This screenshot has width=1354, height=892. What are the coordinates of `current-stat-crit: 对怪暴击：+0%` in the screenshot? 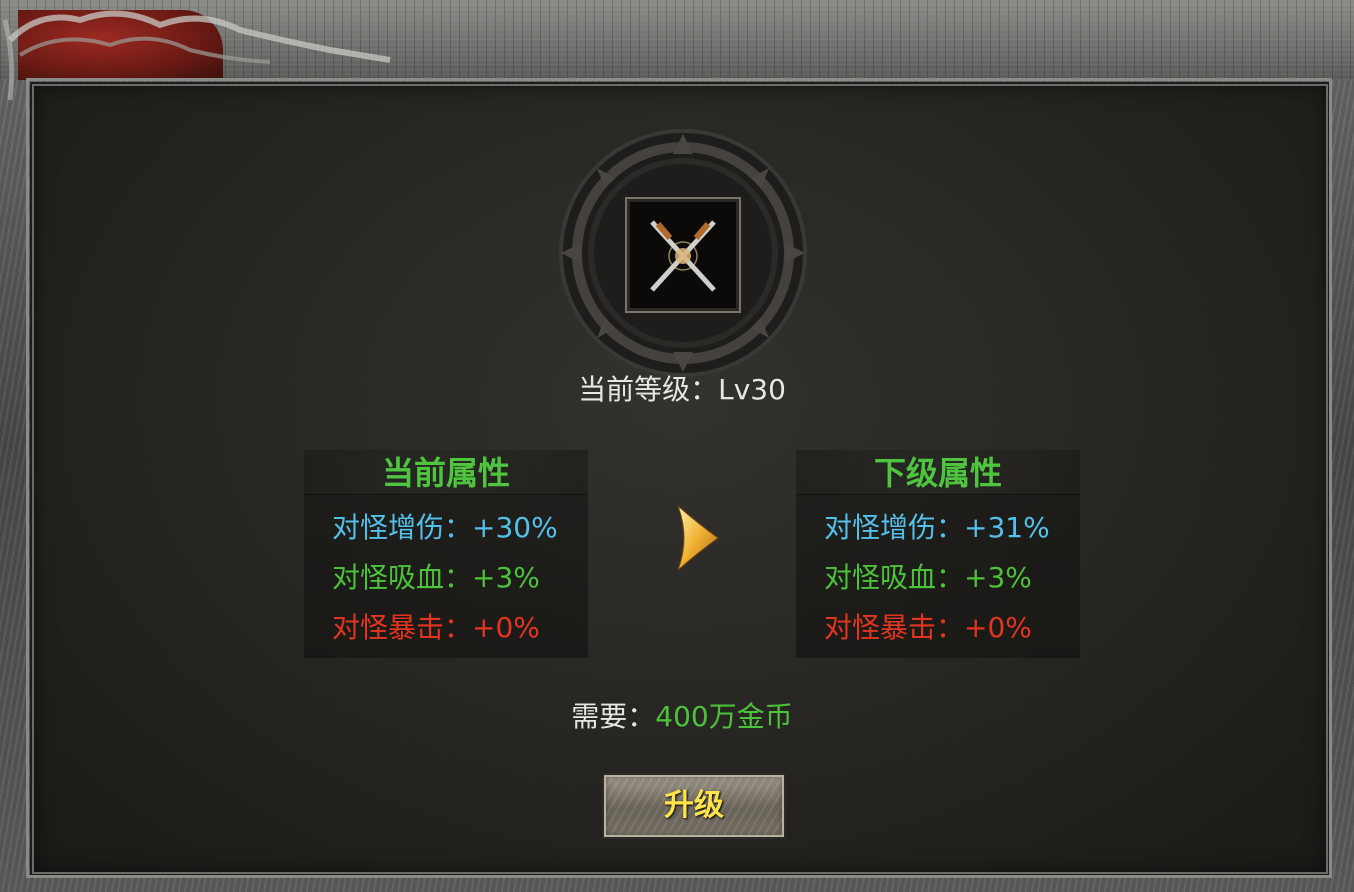 It's located at (436, 627).